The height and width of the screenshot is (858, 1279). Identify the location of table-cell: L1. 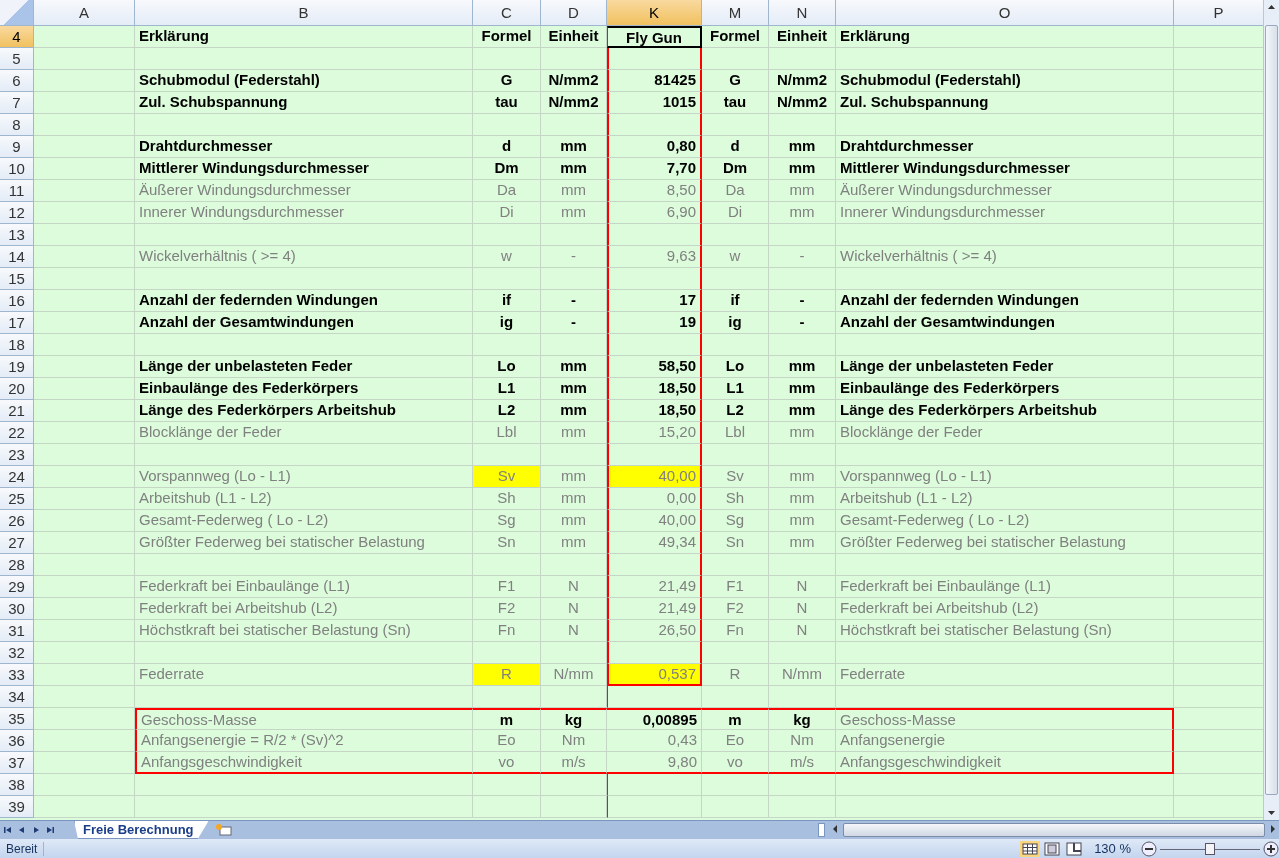
(507, 389).